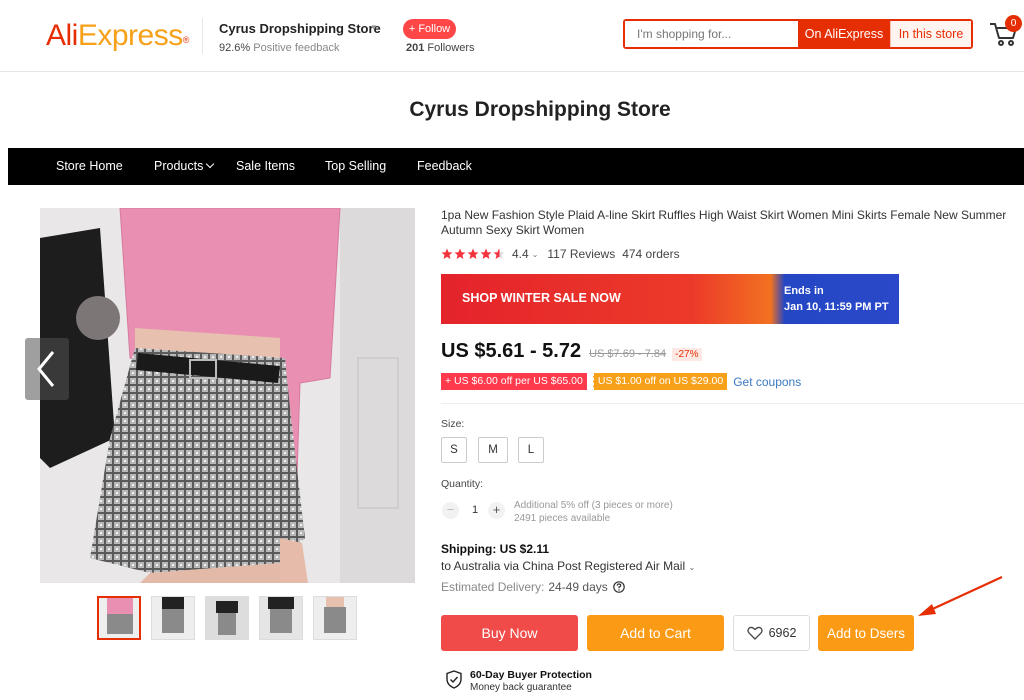  What do you see at coordinates (210, 164) in the screenshot?
I see `chevron-down-icon` at bounding box center [210, 164].